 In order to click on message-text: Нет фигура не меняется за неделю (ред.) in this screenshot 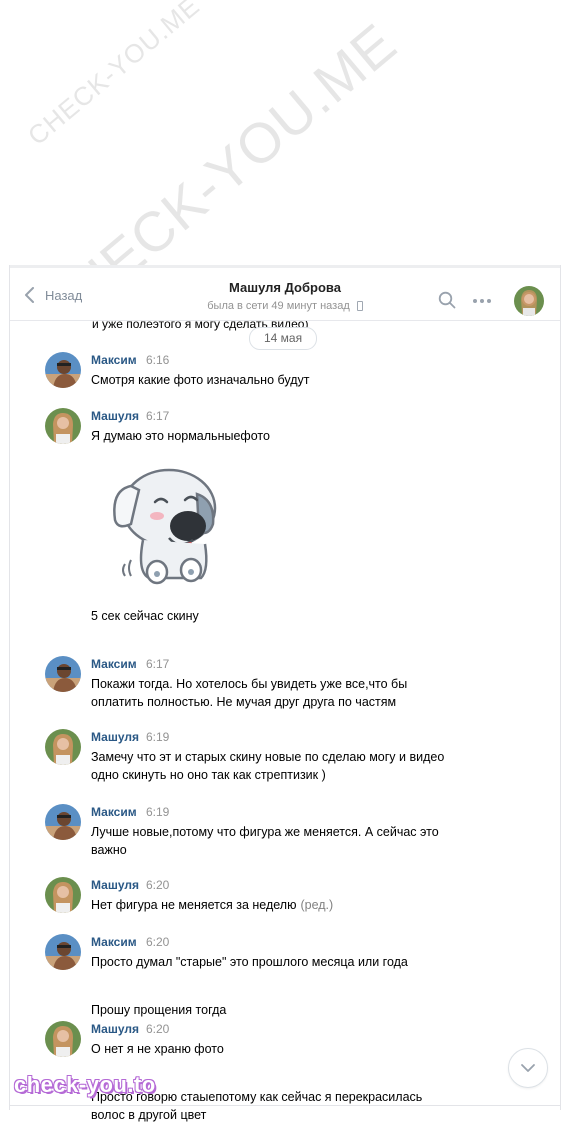, I will do `click(291, 905)`.